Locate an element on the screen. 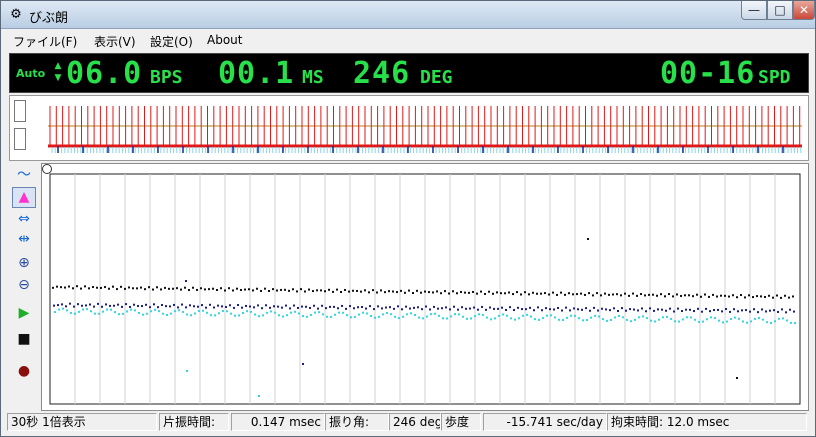  status-lock-time: 拘束時間: 12.0 msec is located at coordinates (707, 422).